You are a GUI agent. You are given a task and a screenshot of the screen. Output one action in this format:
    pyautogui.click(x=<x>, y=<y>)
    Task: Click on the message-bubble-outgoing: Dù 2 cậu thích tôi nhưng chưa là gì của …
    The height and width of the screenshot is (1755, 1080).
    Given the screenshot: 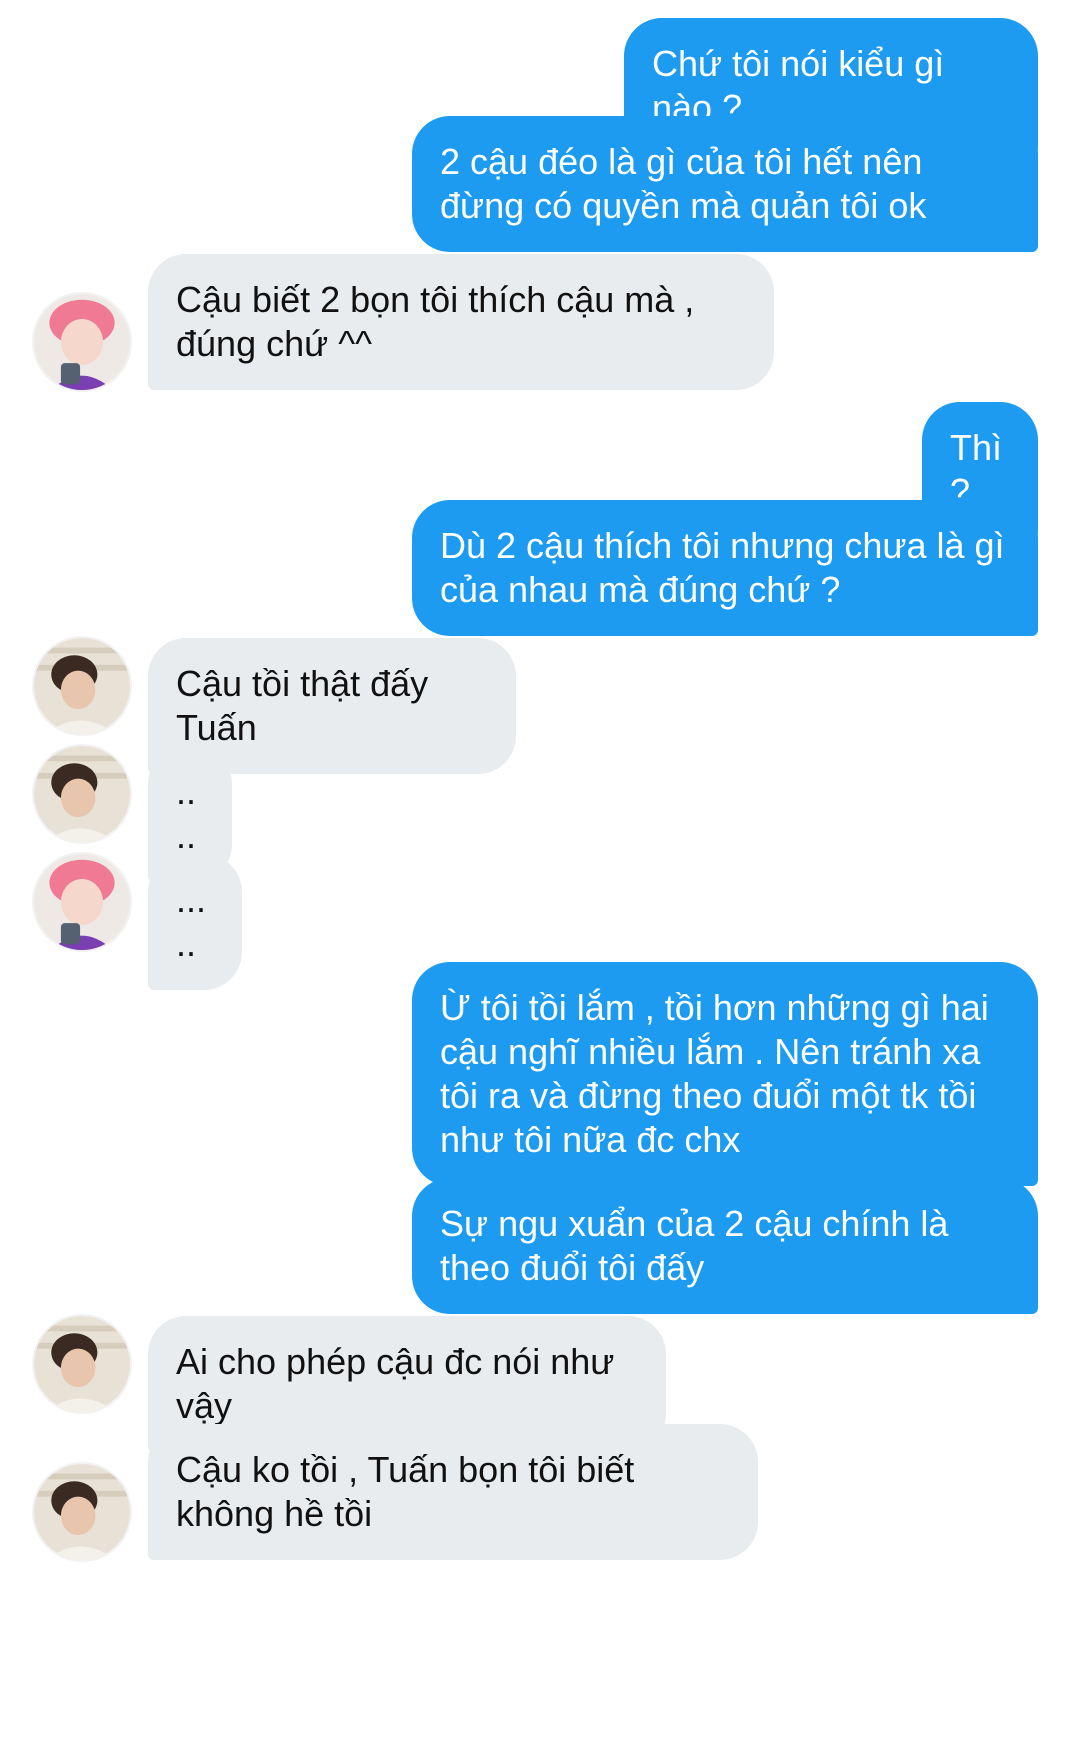 What is the action you would take?
    pyautogui.click(x=725, y=568)
    